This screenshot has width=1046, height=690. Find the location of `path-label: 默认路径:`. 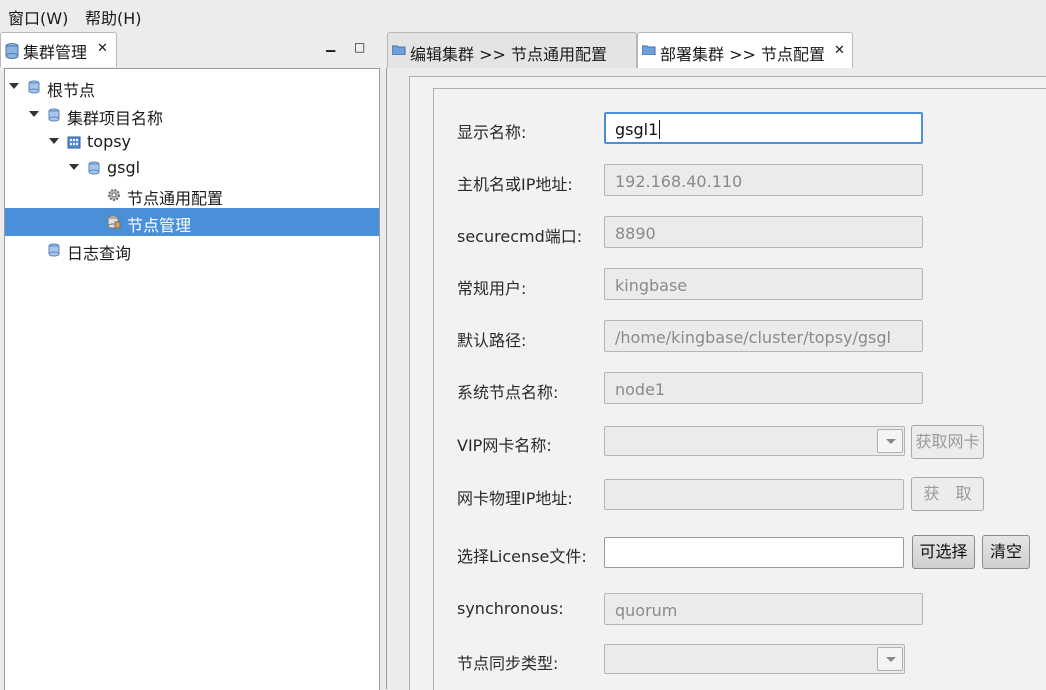

path-label: 默认路径: is located at coordinates (492, 340).